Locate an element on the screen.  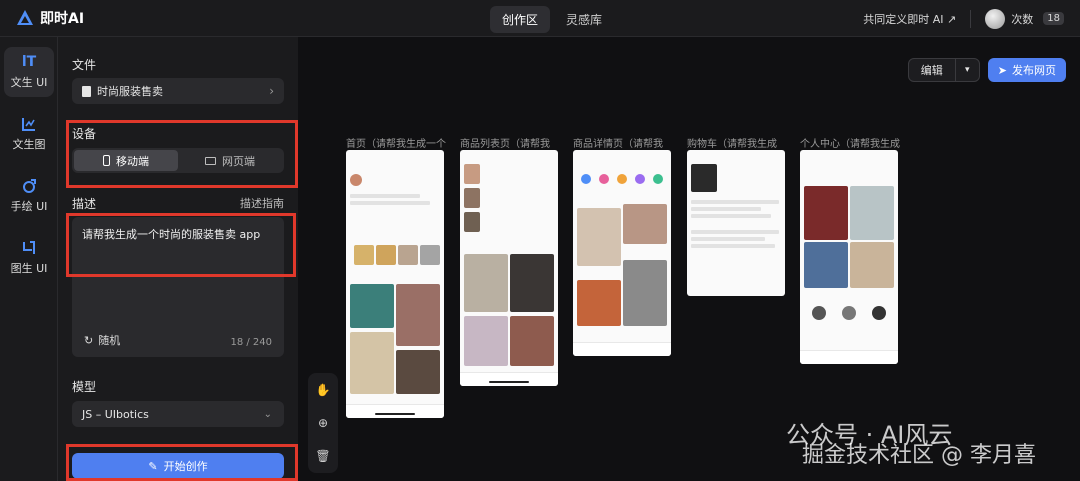
text-ui-icon: lT is located at coordinates (29, 62).